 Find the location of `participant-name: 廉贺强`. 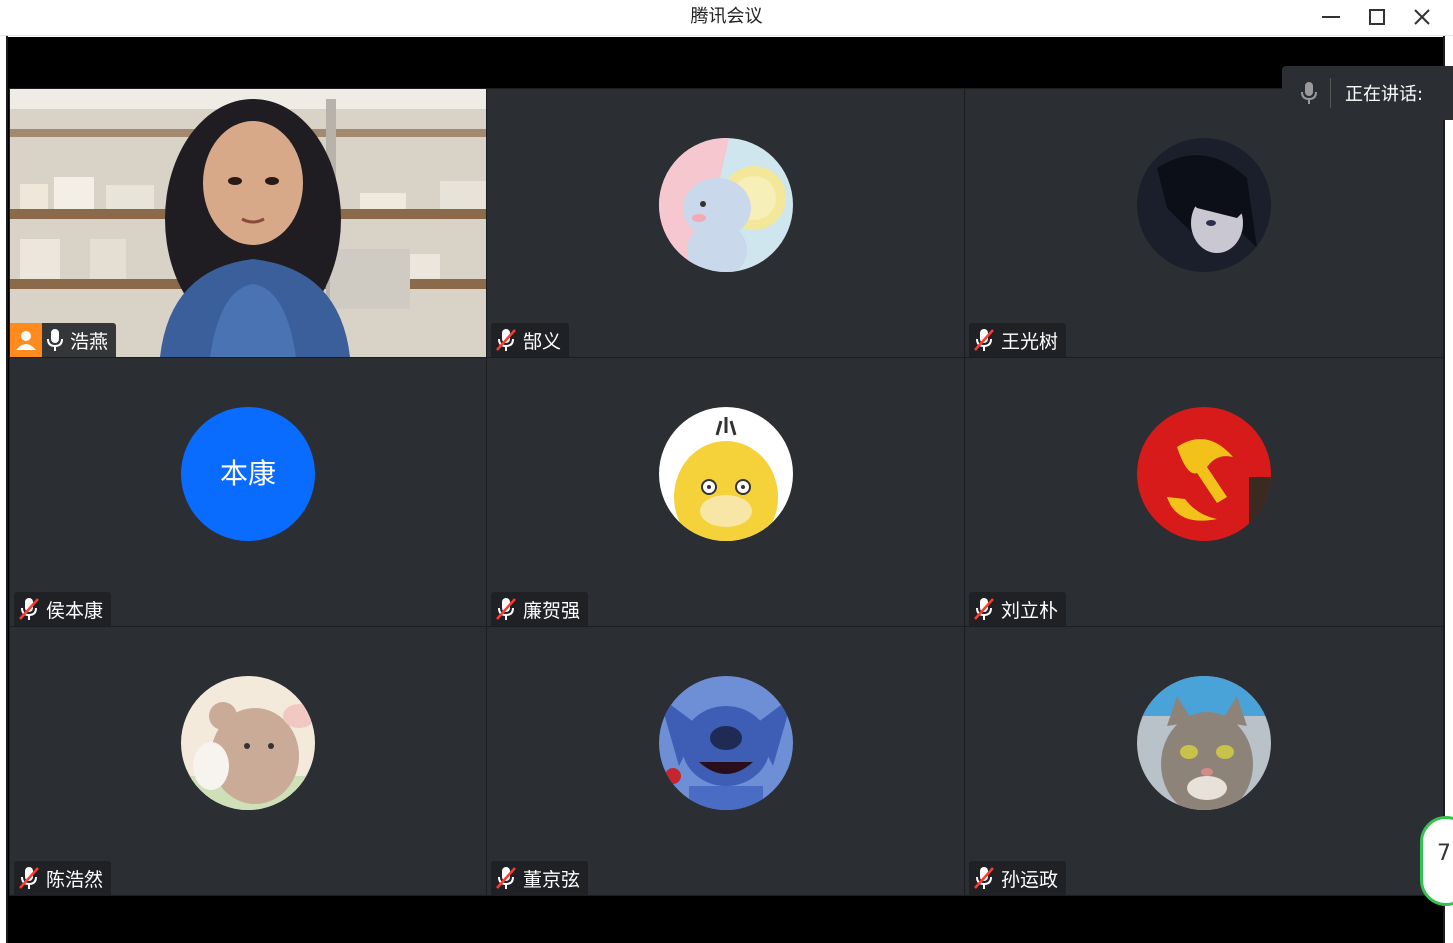

participant-name: 廉贺强 is located at coordinates (552, 610).